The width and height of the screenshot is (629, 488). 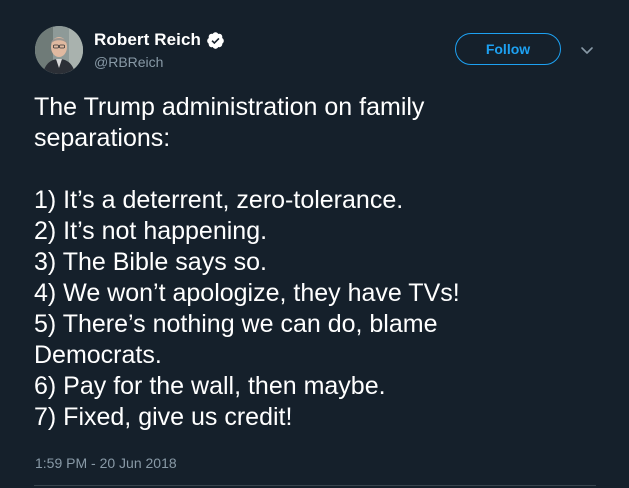 I want to click on name-row: Robert Reich, so click(x=159, y=40).